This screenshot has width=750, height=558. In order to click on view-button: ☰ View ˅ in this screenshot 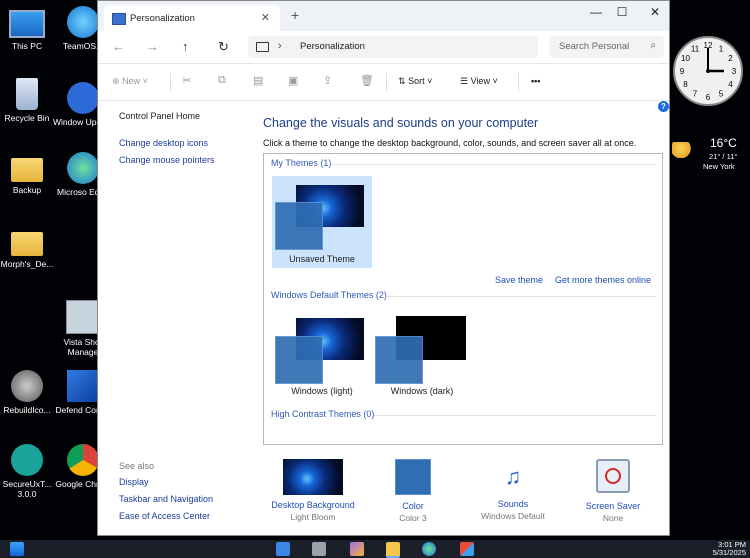, I will do `click(479, 81)`.